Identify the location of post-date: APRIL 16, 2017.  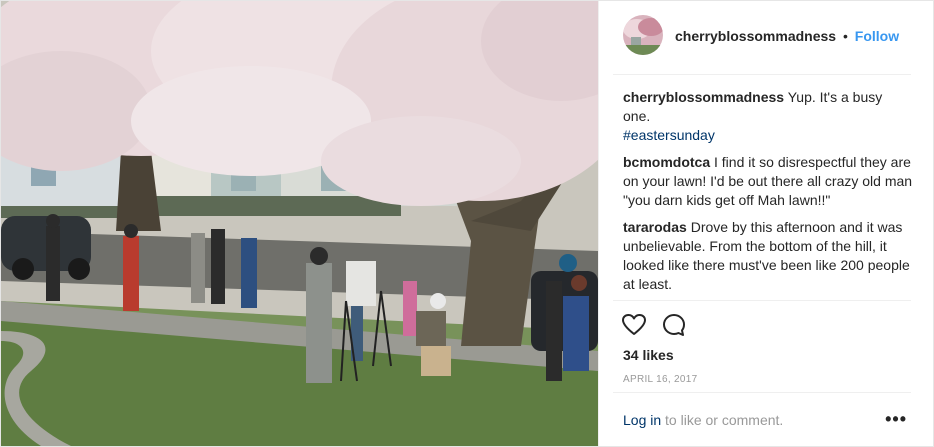
(660, 379).